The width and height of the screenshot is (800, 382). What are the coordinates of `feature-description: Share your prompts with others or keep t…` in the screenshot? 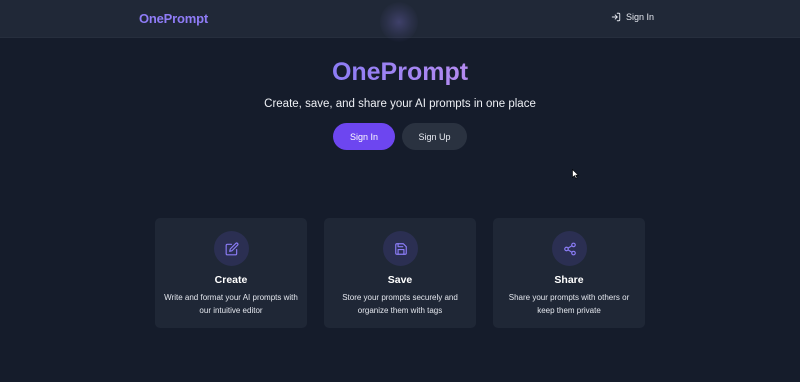 It's located at (569, 304).